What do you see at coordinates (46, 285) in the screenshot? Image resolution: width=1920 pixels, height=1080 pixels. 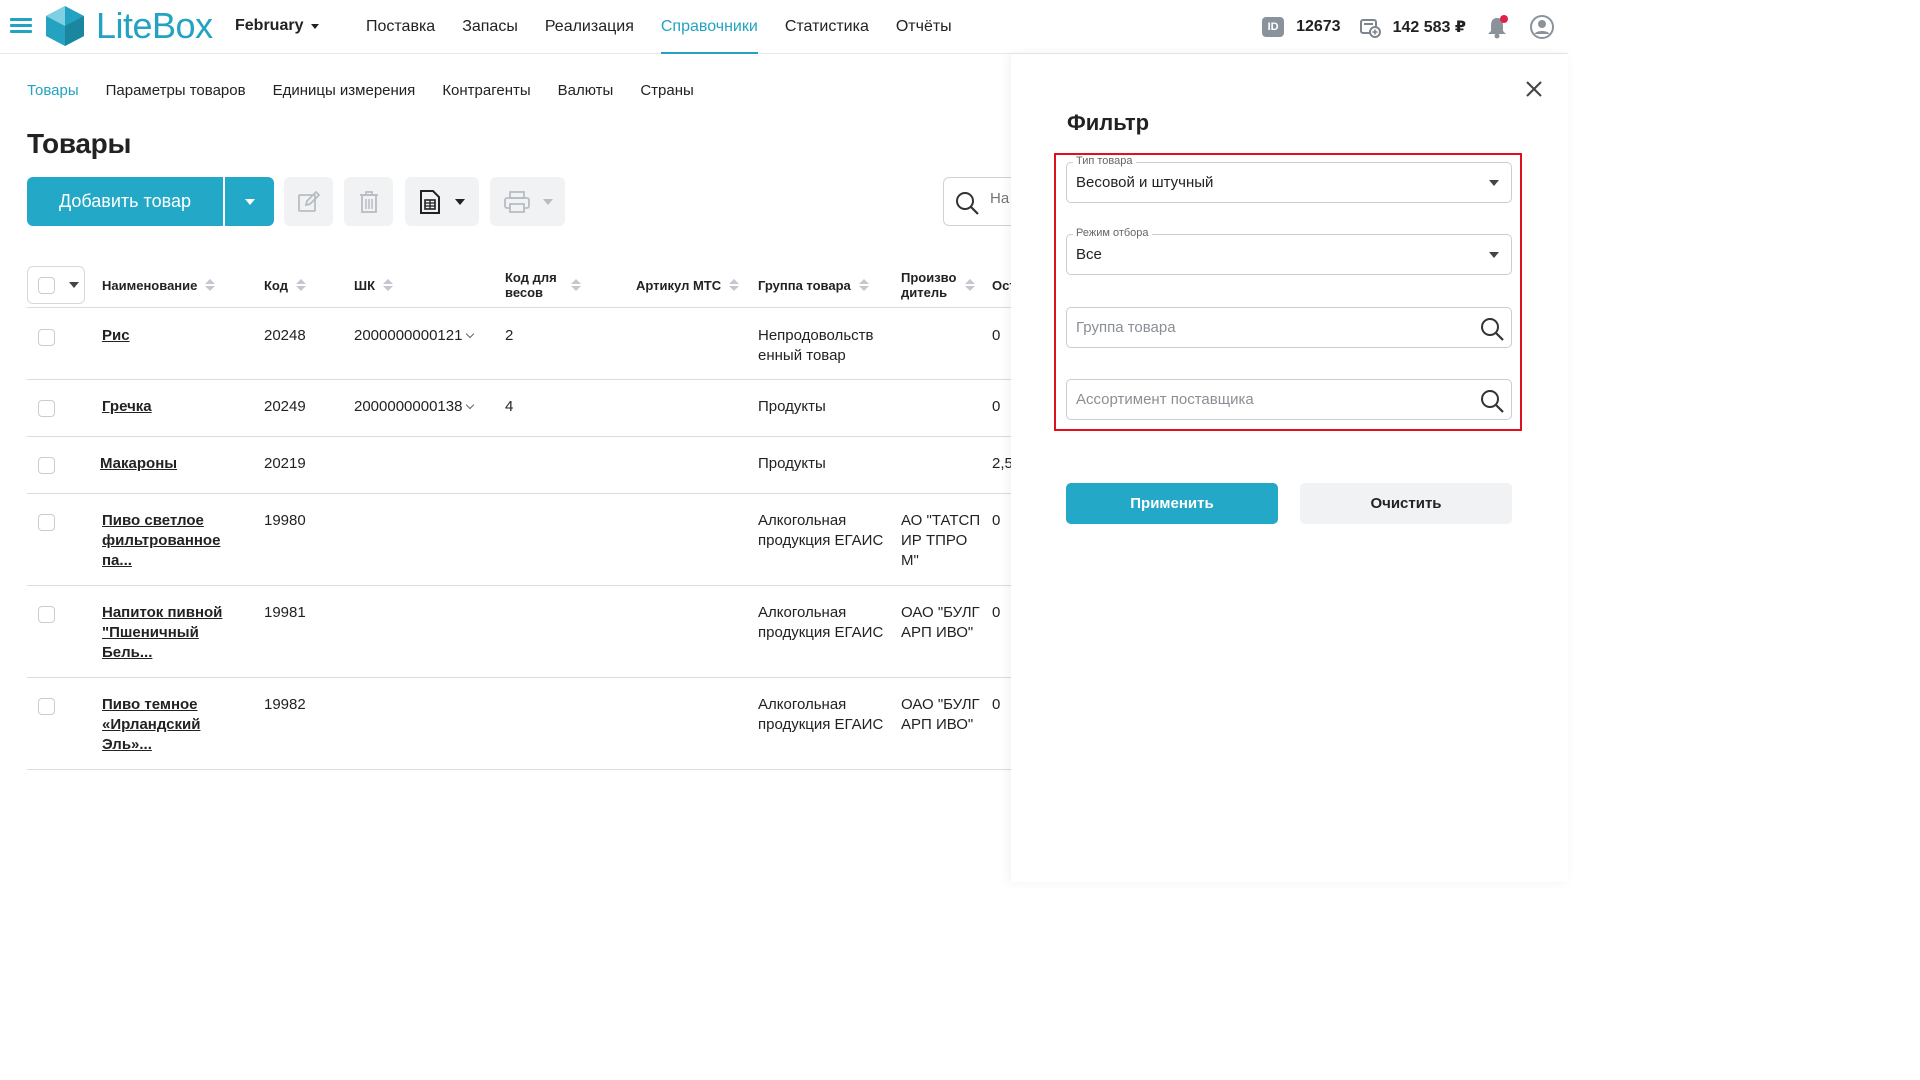 I see `select-all-checkbox` at bounding box center [46, 285].